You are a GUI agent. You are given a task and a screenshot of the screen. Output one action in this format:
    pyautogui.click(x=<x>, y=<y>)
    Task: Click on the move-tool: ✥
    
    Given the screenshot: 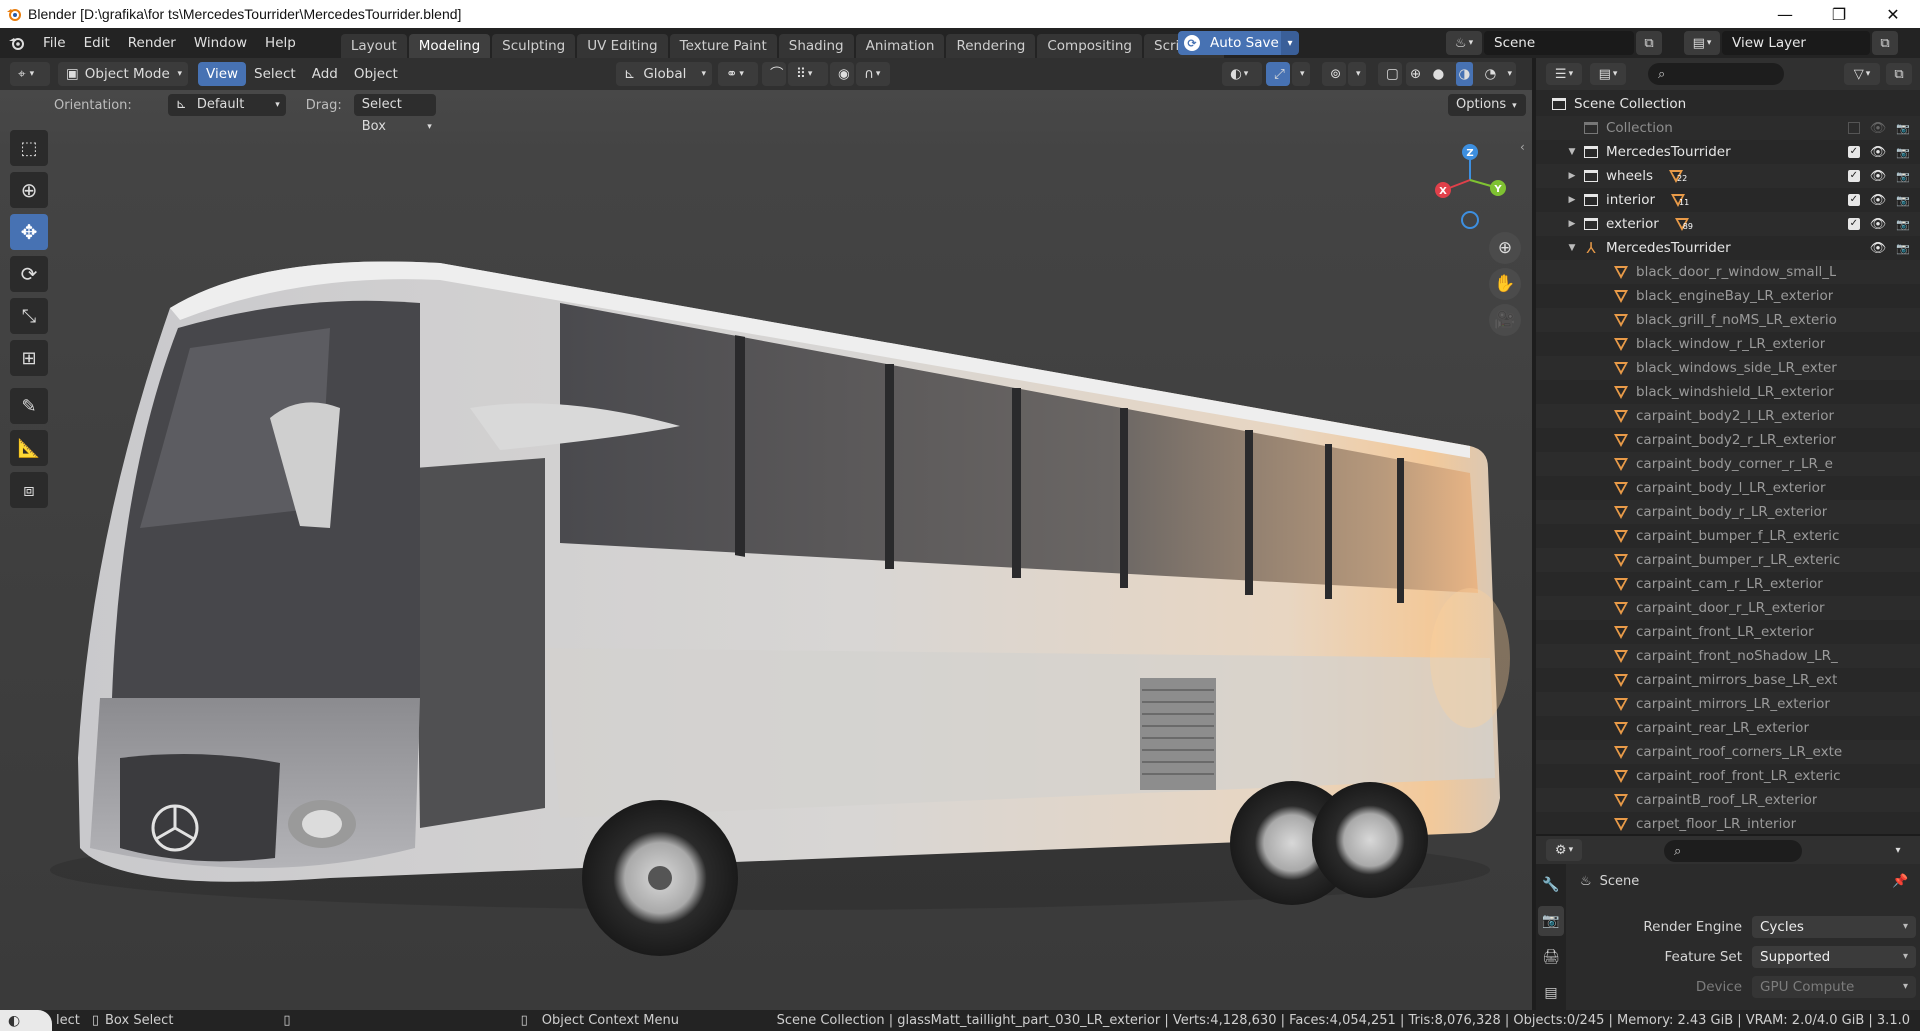 What is the action you would take?
    pyautogui.click(x=29, y=232)
    